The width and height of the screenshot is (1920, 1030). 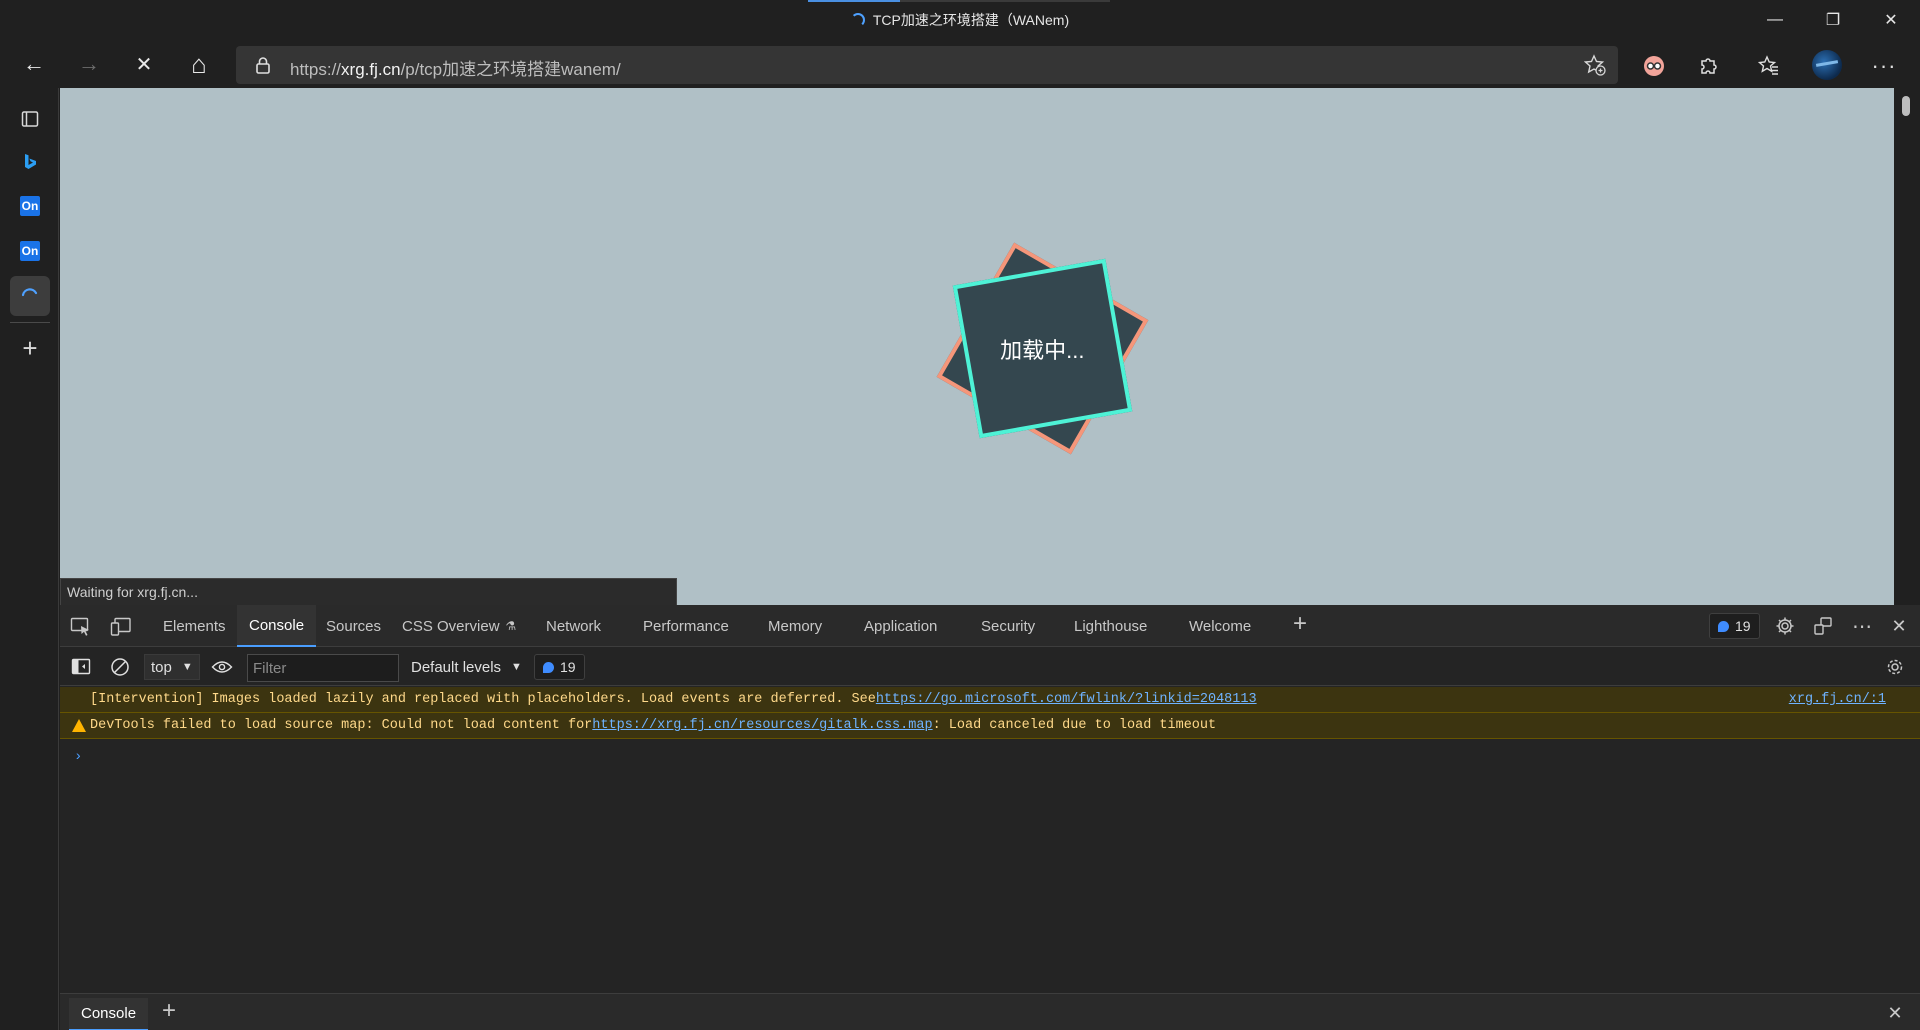 I want to click on connected-devices-icon, so click(x=1823, y=626).